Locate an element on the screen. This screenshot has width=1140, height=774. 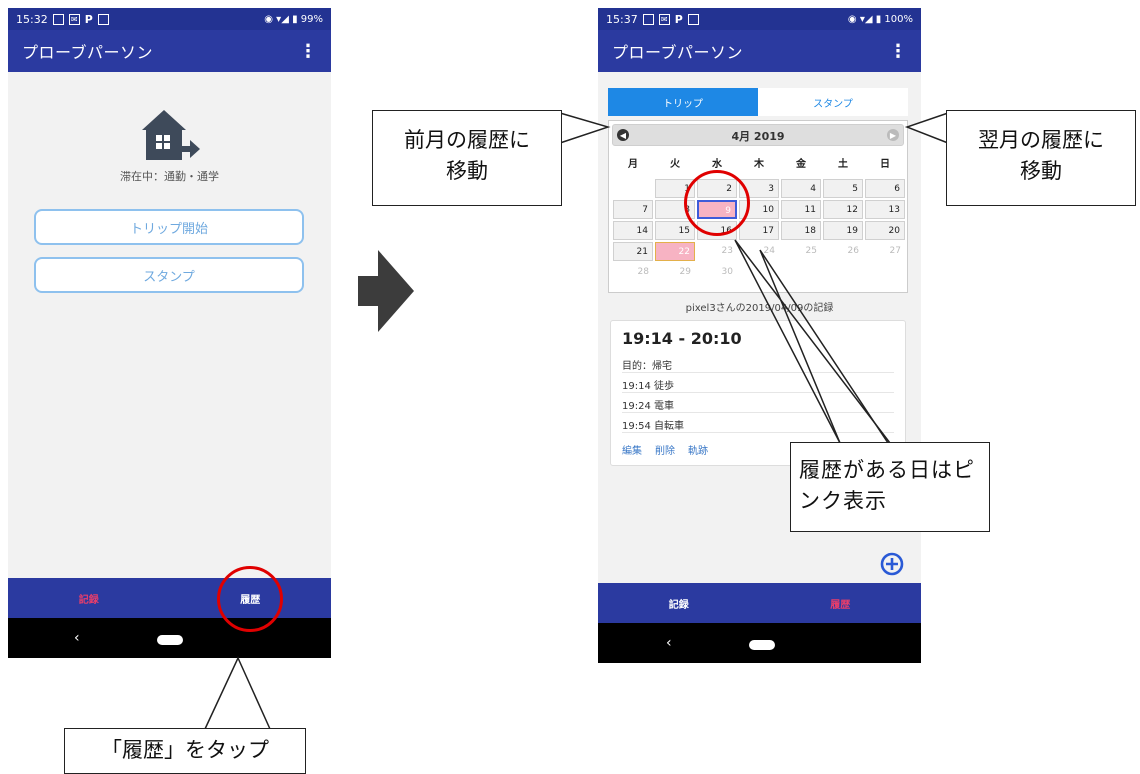
callout-pink-days: 履歴がある日はピンク表示 is located at coordinates (890, 487).